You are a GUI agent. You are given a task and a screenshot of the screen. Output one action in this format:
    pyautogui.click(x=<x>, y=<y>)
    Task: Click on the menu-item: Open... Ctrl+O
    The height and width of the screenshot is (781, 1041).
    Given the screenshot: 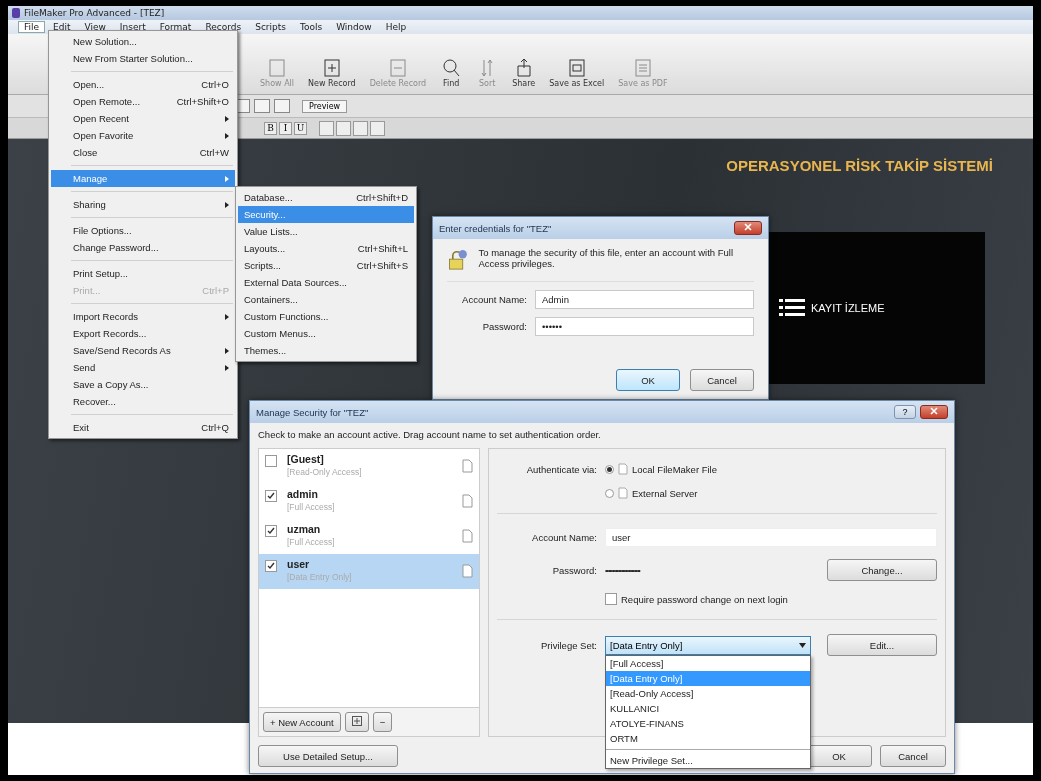 What is the action you would take?
    pyautogui.click(x=143, y=84)
    